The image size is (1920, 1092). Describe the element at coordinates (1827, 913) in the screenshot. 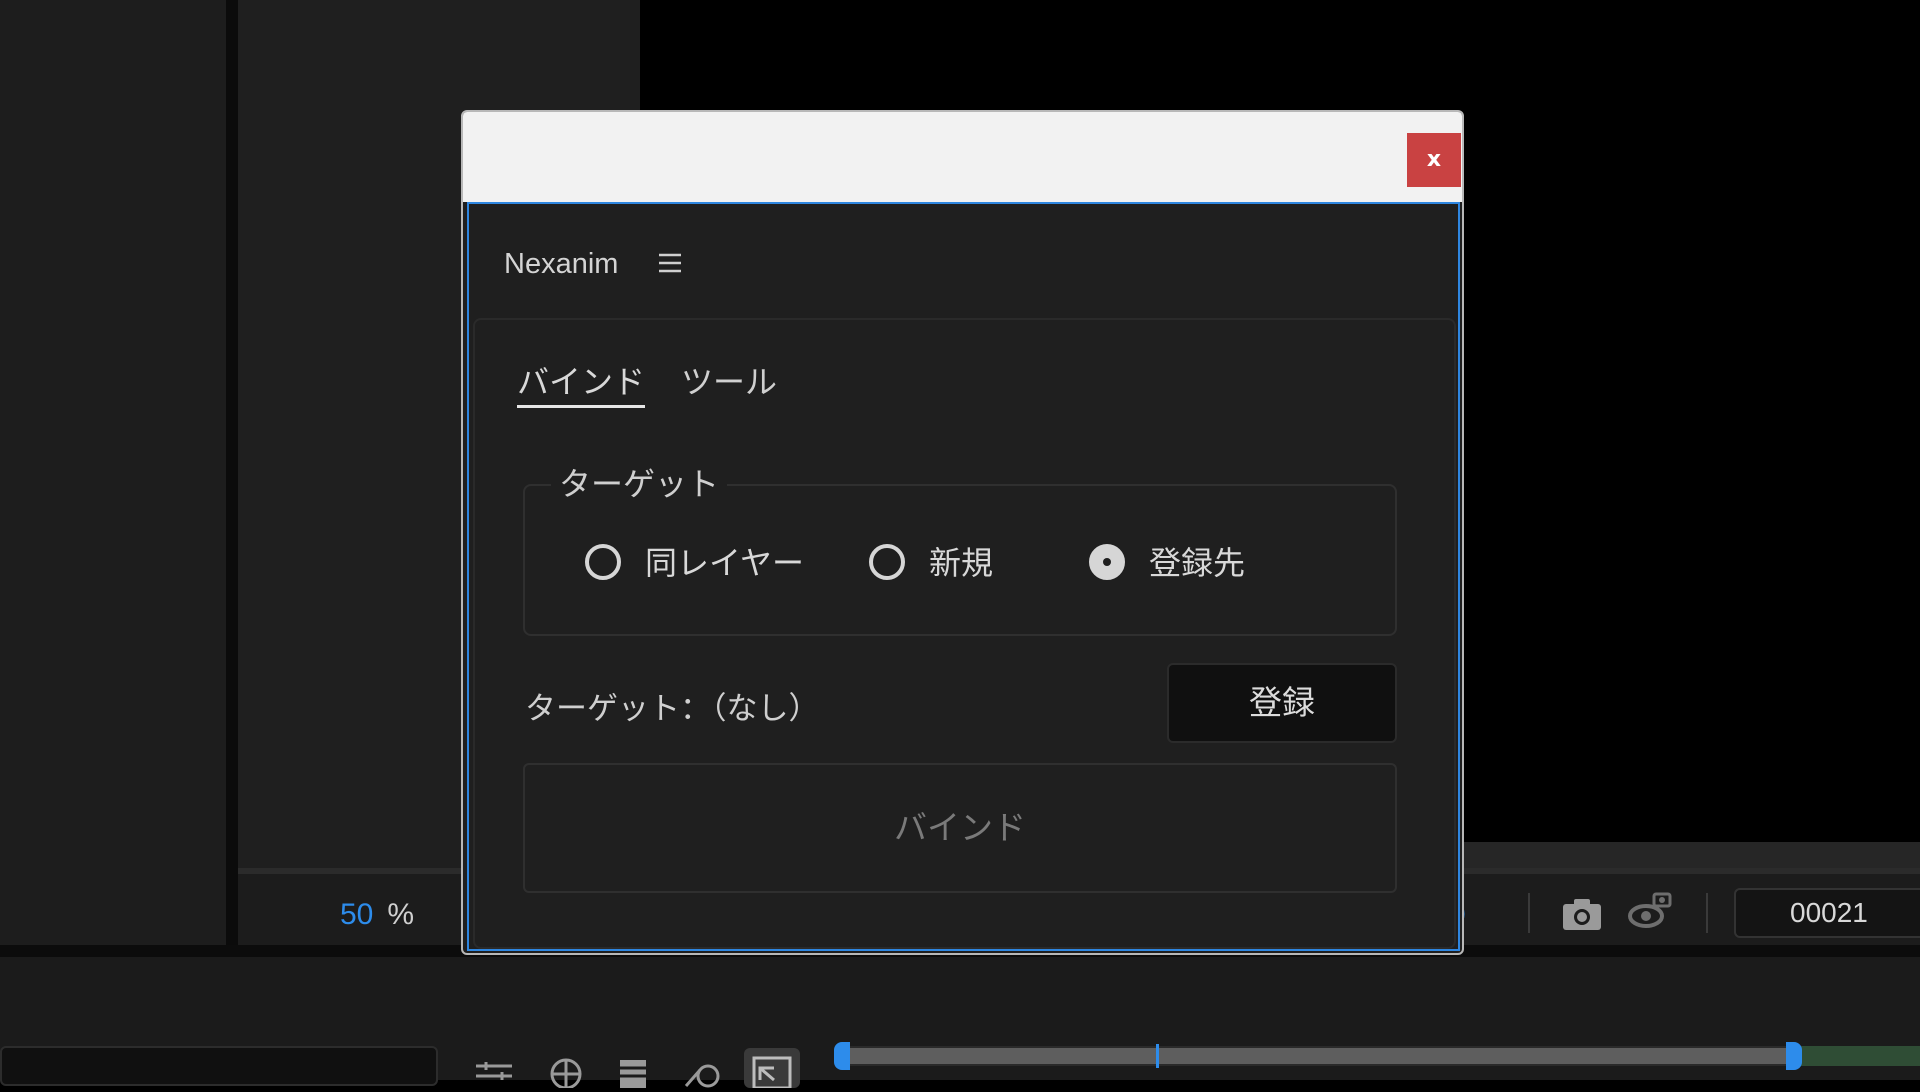

I see `current-frame-field: 00021` at that location.